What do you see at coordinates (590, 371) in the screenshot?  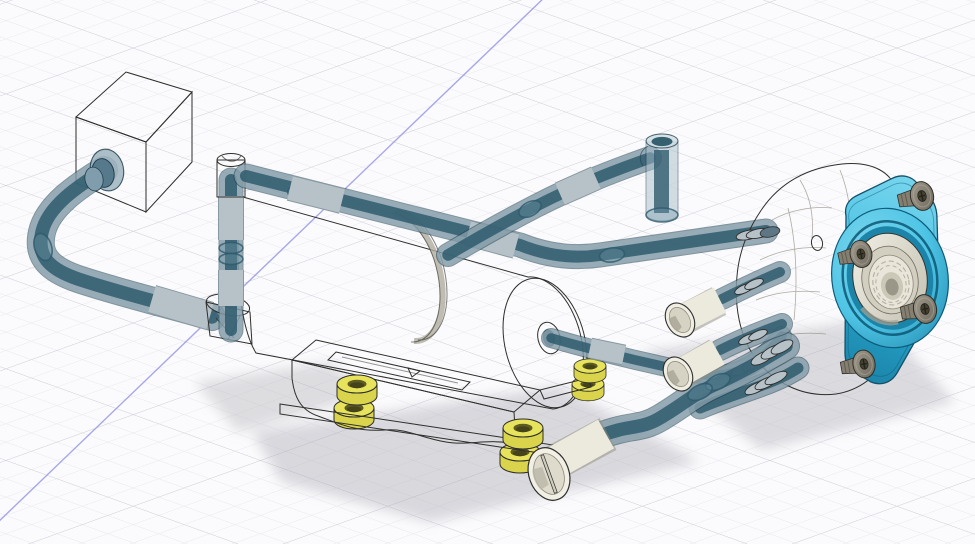 I see `washer-back-right-upper` at bounding box center [590, 371].